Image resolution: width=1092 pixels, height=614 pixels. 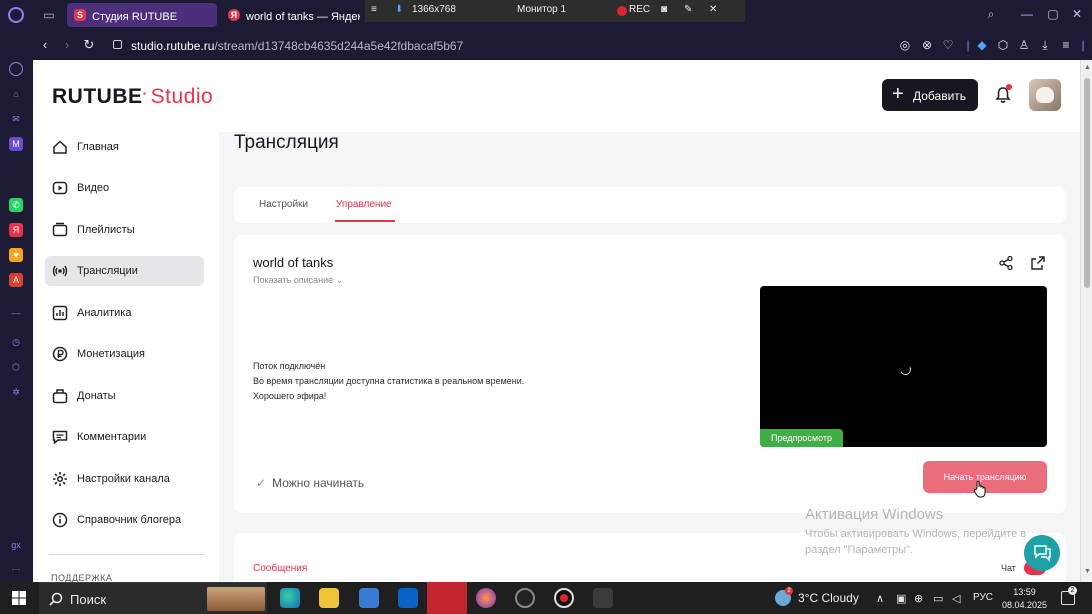 I want to click on status-greeting: Хорошего эфира!, so click(x=290, y=396).